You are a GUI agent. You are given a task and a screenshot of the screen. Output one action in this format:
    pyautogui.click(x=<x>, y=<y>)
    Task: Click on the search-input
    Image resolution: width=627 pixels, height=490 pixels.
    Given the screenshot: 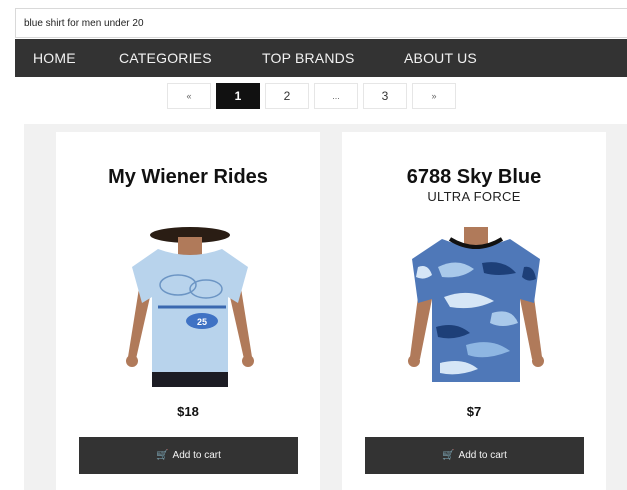 What is the action you would take?
    pyautogui.click(x=321, y=23)
    